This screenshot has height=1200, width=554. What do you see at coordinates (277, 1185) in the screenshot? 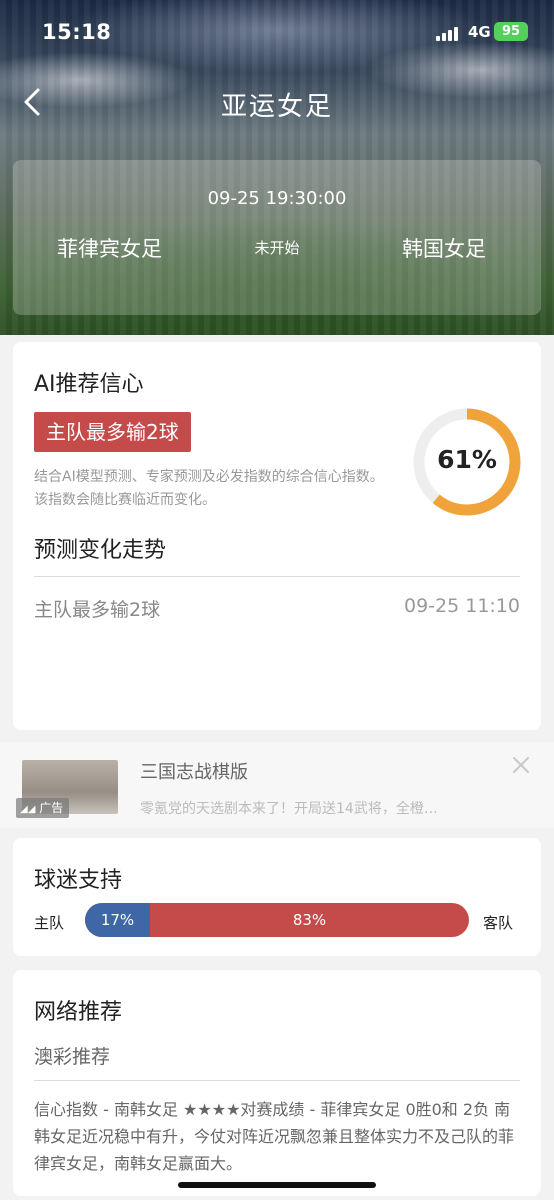
I see `home-indicator` at bounding box center [277, 1185].